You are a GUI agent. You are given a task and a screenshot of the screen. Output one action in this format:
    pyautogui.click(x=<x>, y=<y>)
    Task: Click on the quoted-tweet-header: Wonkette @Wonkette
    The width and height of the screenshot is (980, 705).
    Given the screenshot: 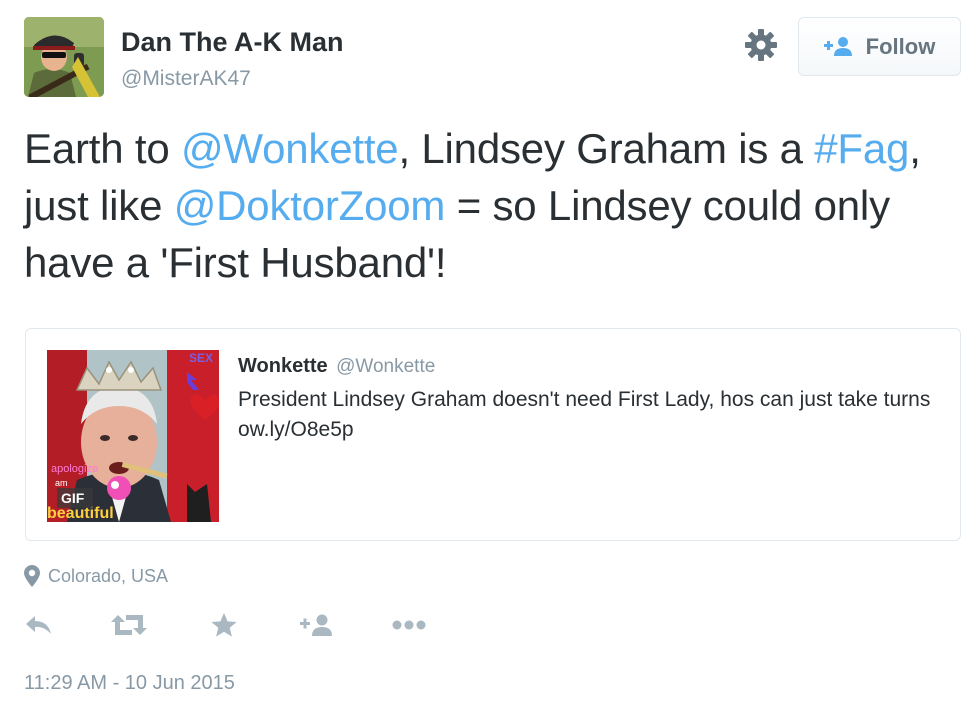 What is the action you would take?
    pyautogui.click(x=336, y=366)
    